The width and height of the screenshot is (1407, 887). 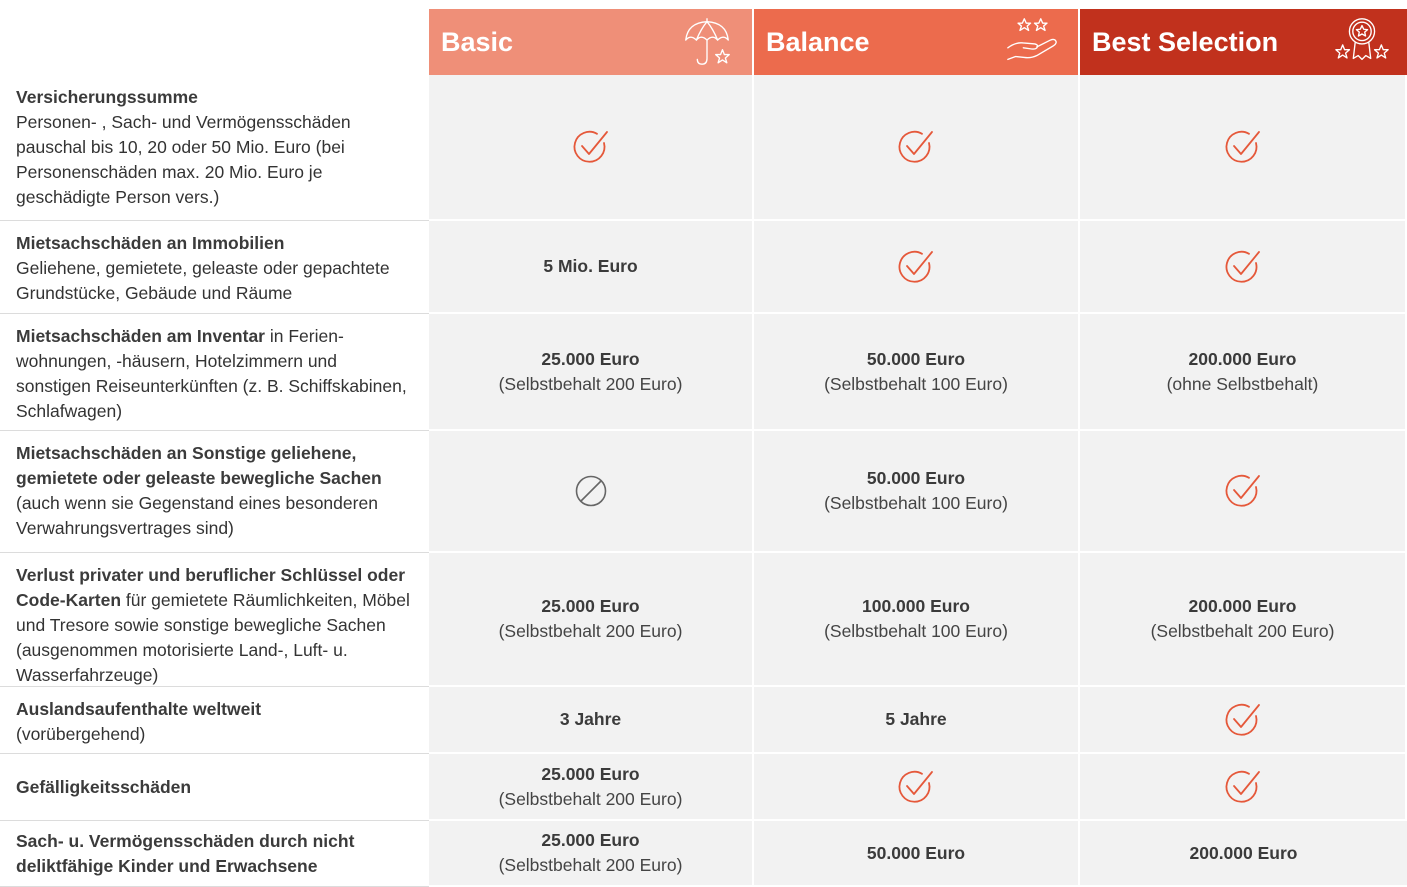 What do you see at coordinates (214, 37) in the screenshot?
I see `header-spacer` at bounding box center [214, 37].